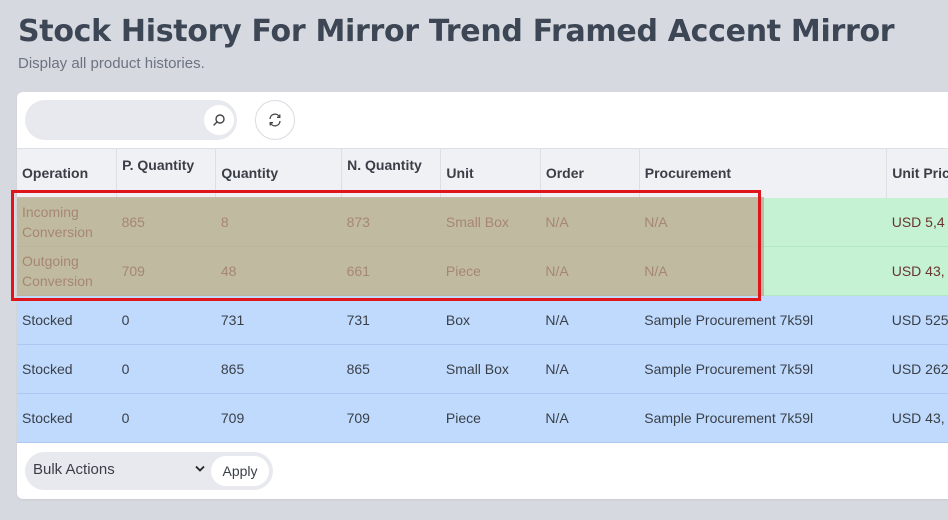  What do you see at coordinates (200, 469) in the screenshot?
I see `chevron-down-icon` at bounding box center [200, 469].